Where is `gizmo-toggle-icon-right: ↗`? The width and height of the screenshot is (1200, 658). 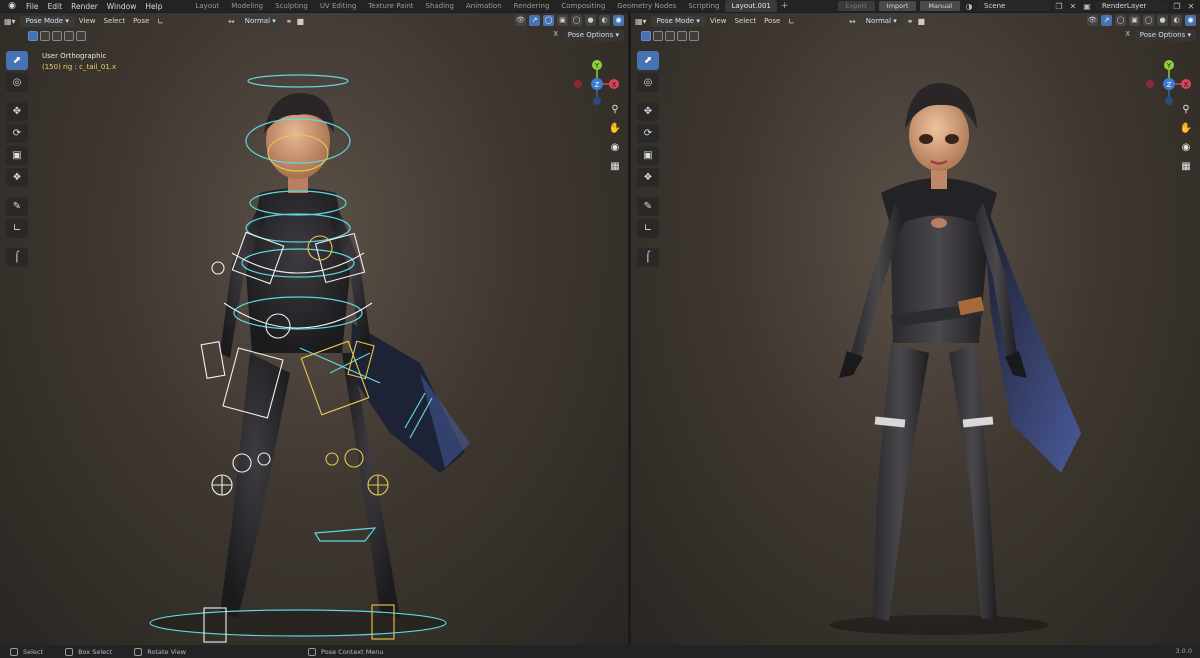 gizmo-toggle-icon-right: ↗ is located at coordinates (1106, 20).